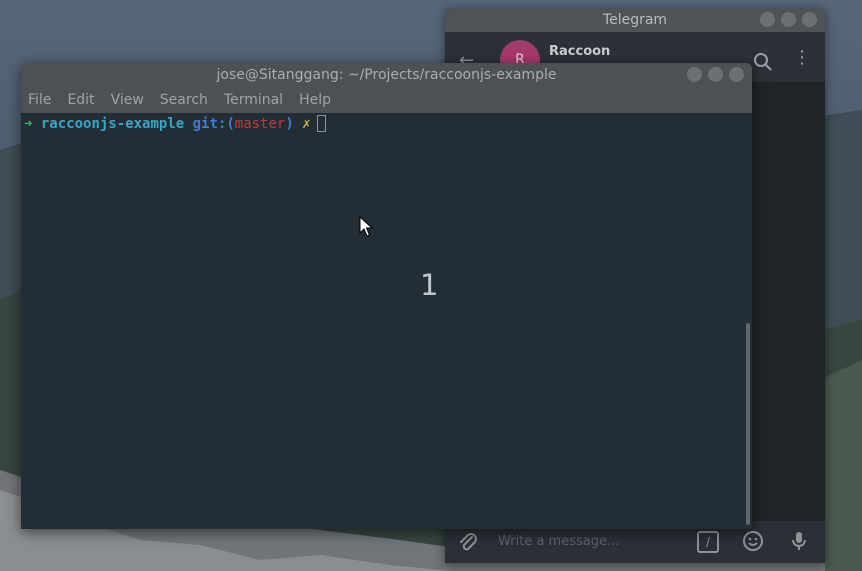  I want to click on terminal-window-controls, so click(715, 74).